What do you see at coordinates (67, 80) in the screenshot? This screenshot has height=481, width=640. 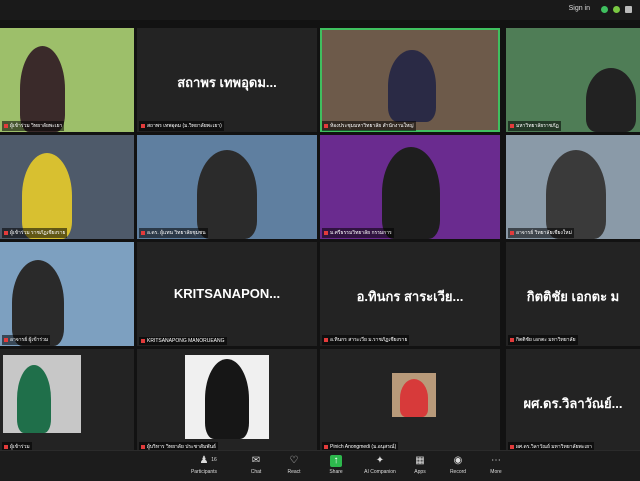 I see `participant-tile: ผู้เข้าร่วม วิทยาลัยพะเยา` at bounding box center [67, 80].